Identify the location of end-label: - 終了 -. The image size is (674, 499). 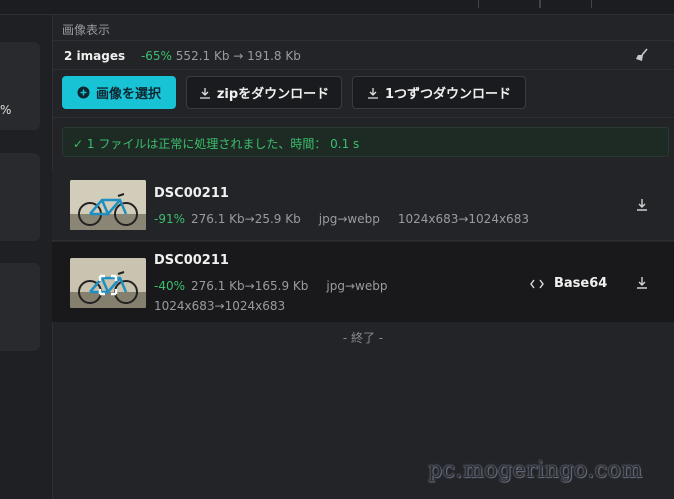
(363, 338).